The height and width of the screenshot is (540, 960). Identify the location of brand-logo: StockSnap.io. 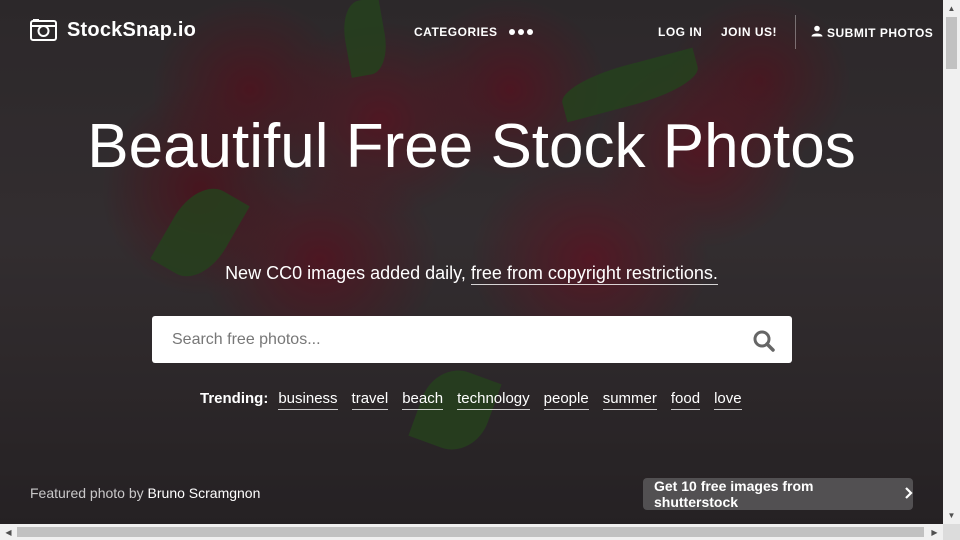
(113, 30).